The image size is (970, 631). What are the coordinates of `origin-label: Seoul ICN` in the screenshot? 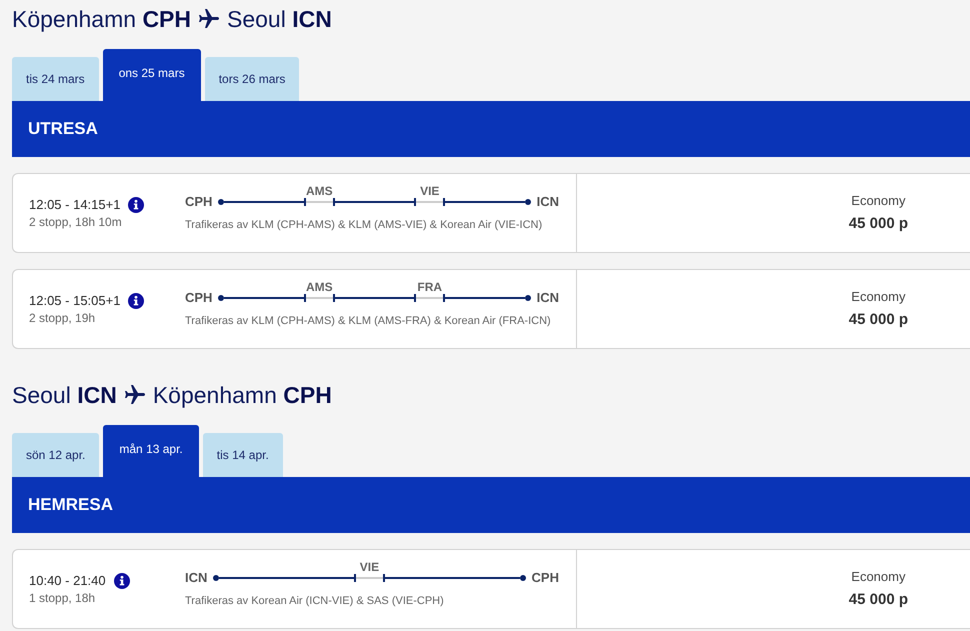 It's located at (64, 395).